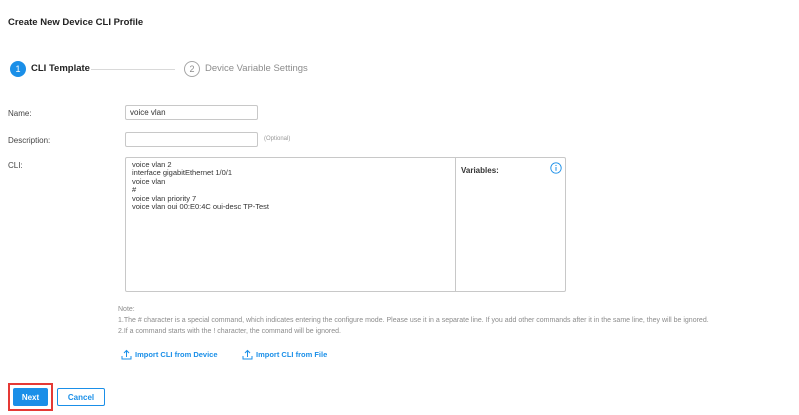 The image size is (799, 415). What do you see at coordinates (292, 354) in the screenshot?
I see `import-from-file-label: Import CLI from File` at bounding box center [292, 354].